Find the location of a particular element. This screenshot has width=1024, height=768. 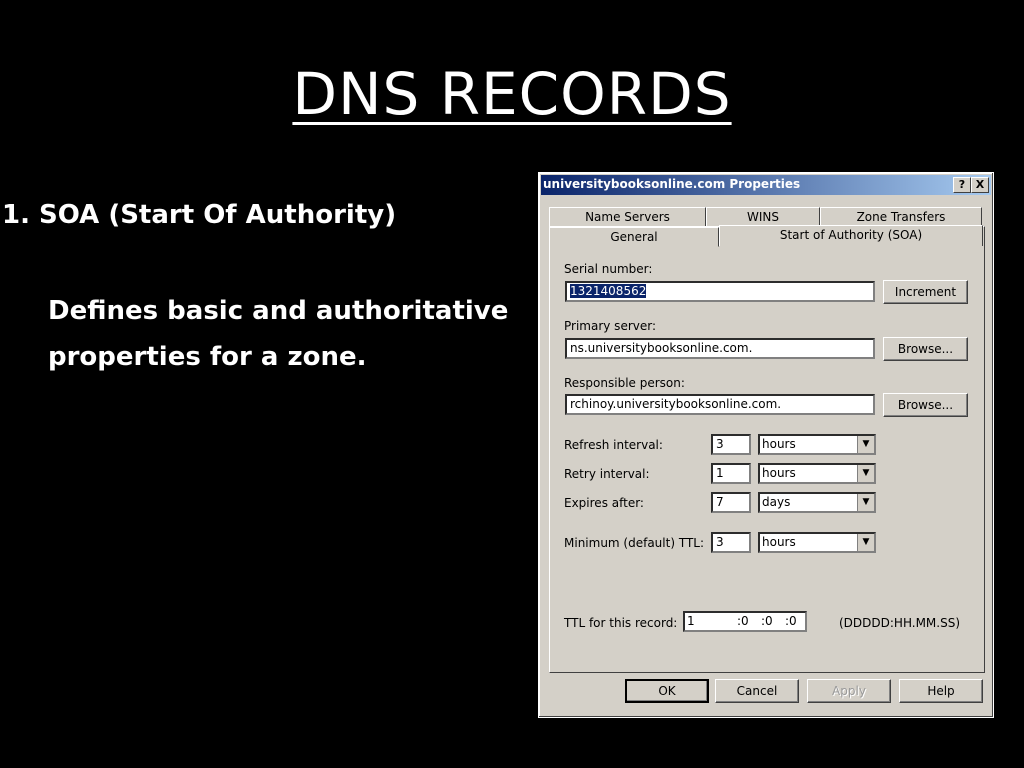

tab-name-servers: Name Servers is located at coordinates (627, 217).